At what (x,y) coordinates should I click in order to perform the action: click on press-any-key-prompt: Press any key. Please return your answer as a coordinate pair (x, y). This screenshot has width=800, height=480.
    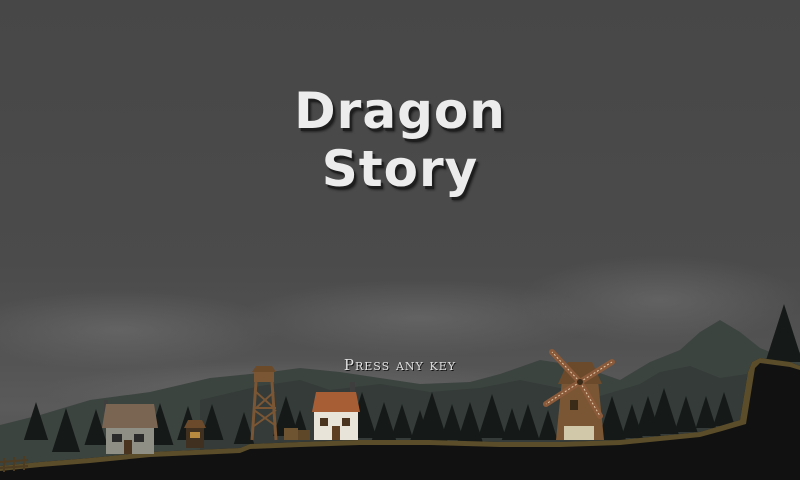
    Looking at the image, I should click on (400, 365).